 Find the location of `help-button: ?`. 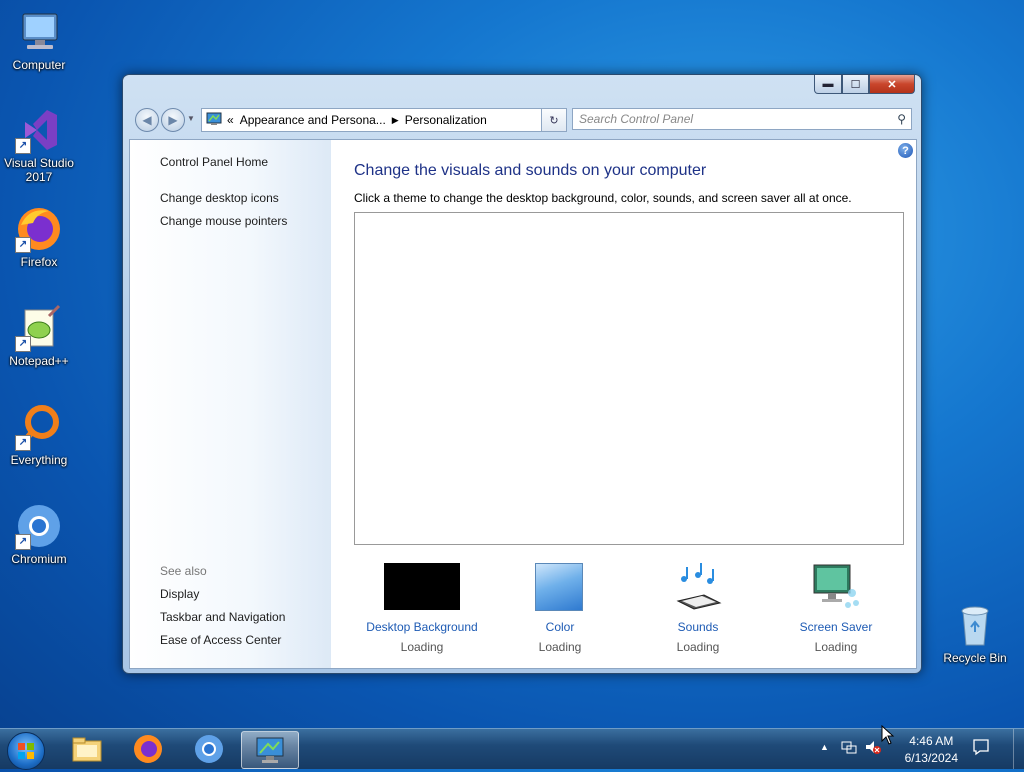

help-button: ? is located at coordinates (905, 150).